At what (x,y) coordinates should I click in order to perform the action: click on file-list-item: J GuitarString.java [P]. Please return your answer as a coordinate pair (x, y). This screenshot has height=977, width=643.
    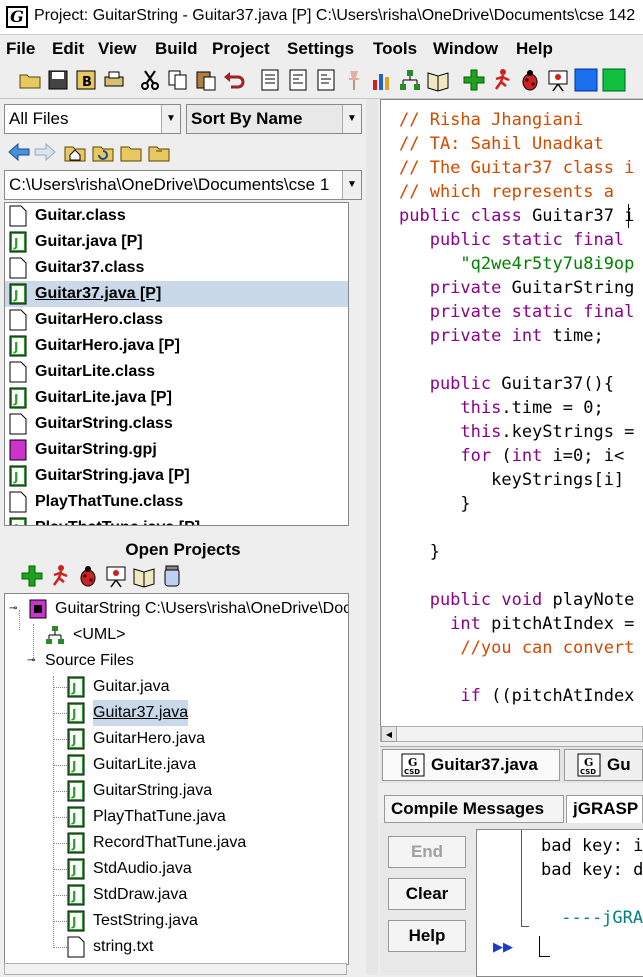
    Looking at the image, I should click on (176, 476).